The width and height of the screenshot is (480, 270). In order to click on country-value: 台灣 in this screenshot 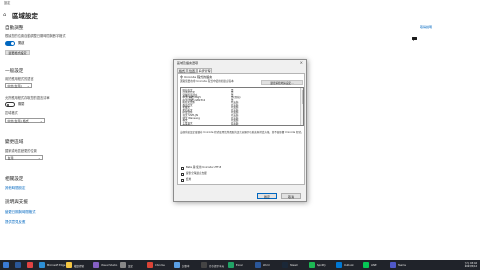, I will do `click(10, 158)`.